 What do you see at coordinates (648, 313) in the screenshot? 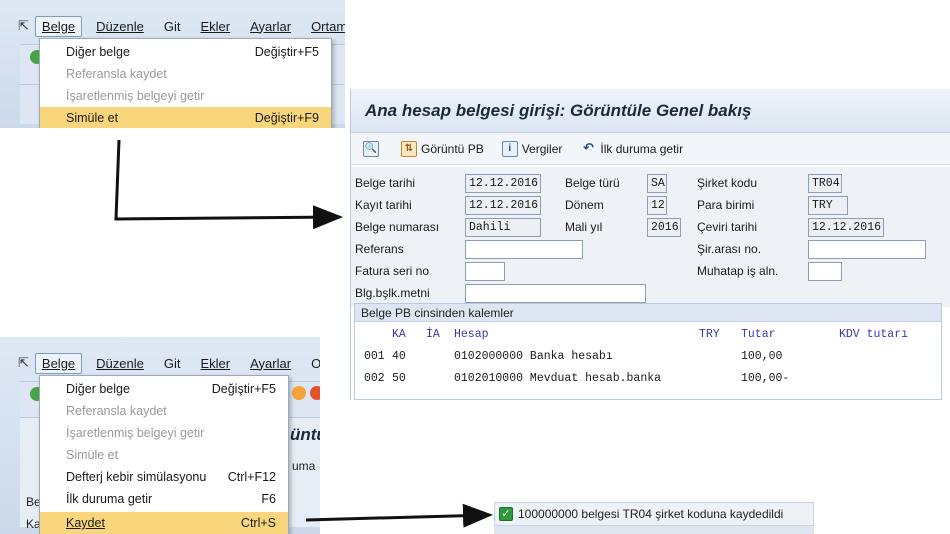
I see `items-table-title: Belge PB cinsinden kalemler` at bounding box center [648, 313].